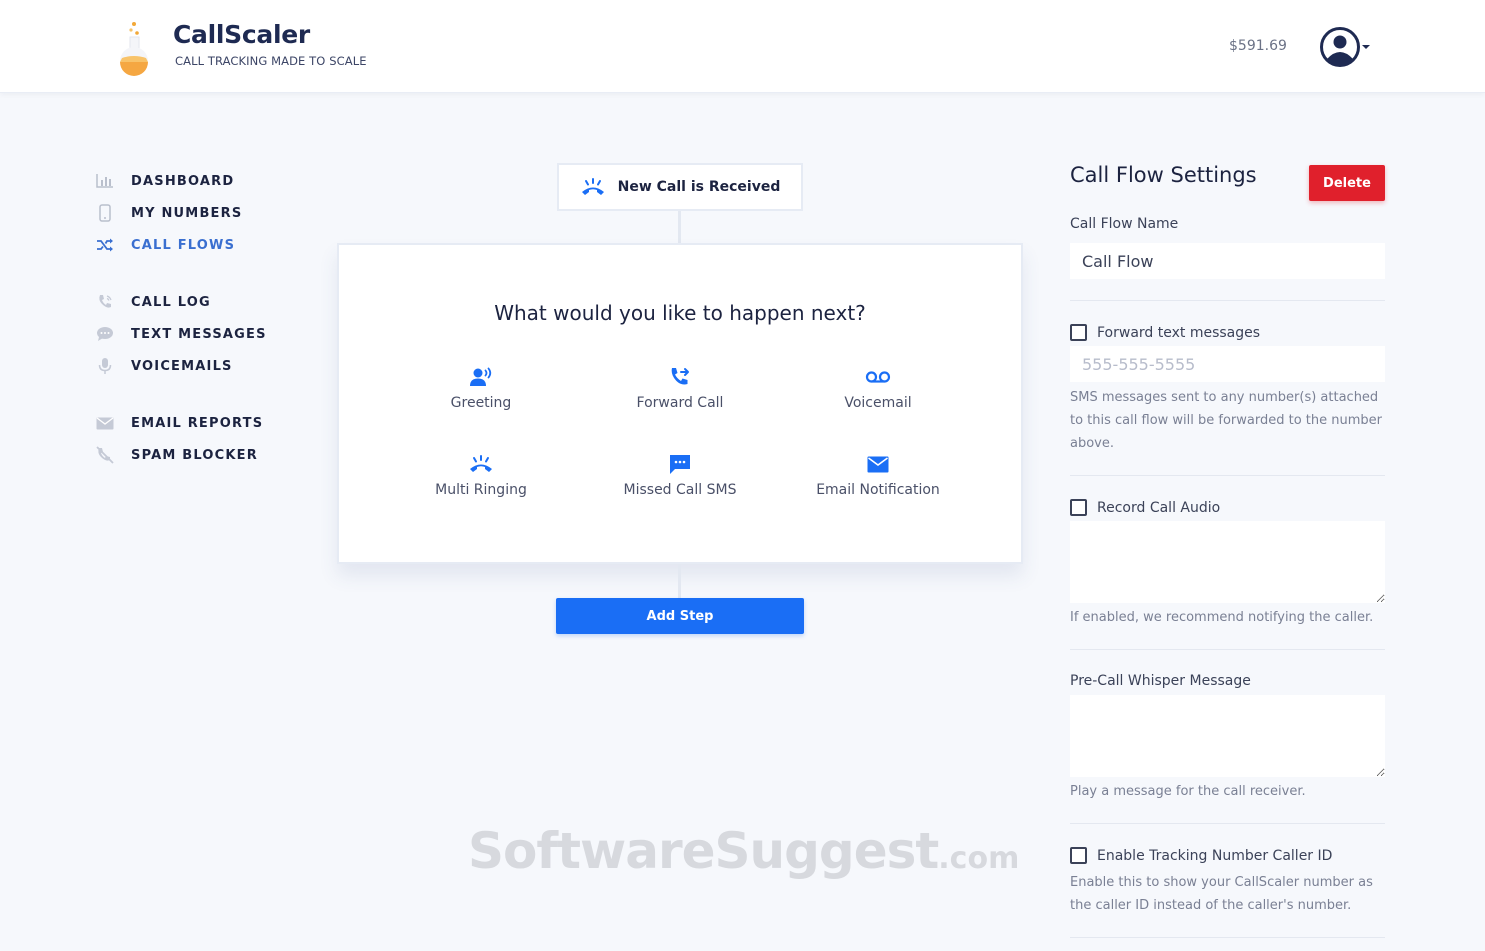  What do you see at coordinates (105, 181) in the screenshot?
I see `bar-chart-icon` at bounding box center [105, 181].